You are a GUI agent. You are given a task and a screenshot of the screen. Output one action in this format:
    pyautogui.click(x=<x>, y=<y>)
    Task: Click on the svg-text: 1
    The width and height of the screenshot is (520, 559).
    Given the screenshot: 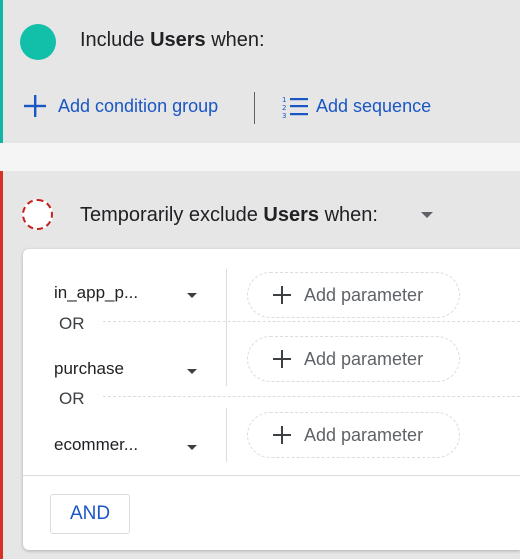 What is the action you would take?
    pyautogui.click(x=284, y=100)
    